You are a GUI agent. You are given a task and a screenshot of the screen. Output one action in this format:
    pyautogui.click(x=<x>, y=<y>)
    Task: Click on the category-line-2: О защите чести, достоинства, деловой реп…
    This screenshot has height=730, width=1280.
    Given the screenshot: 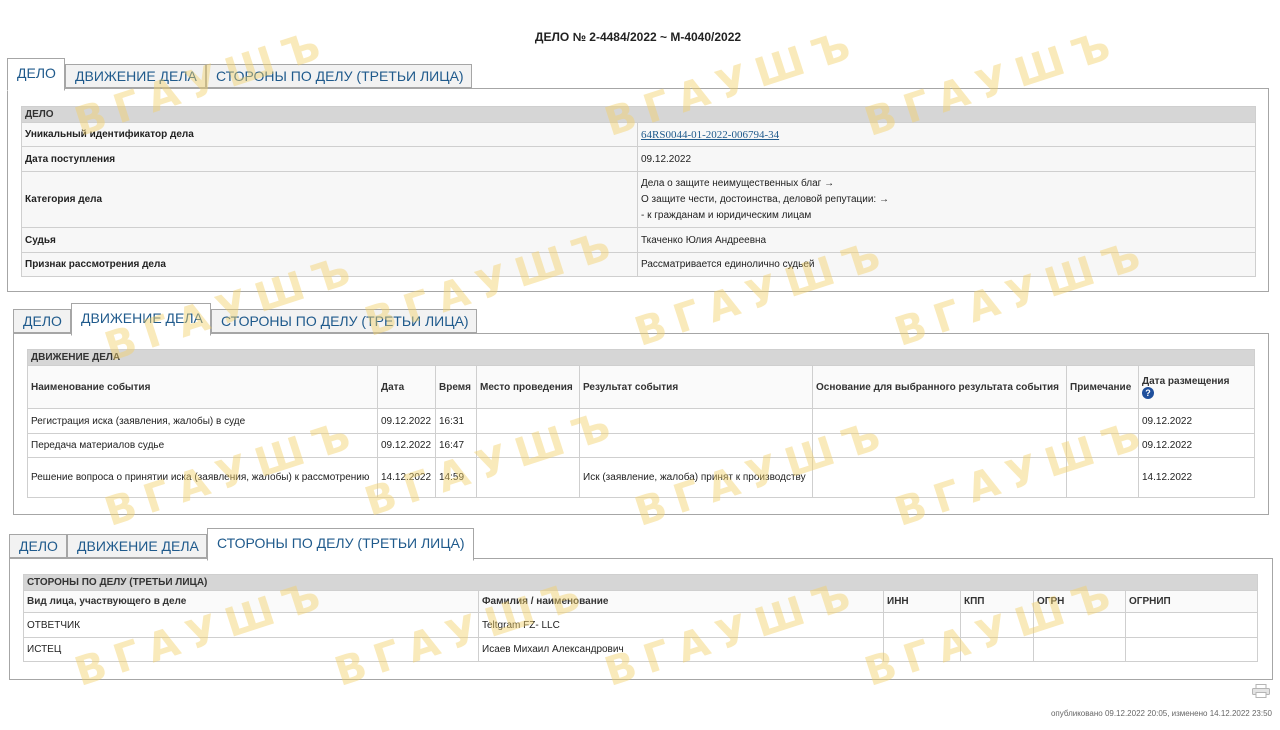 What is the action you would take?
    pyautogui.click(x=765, y=199)
    